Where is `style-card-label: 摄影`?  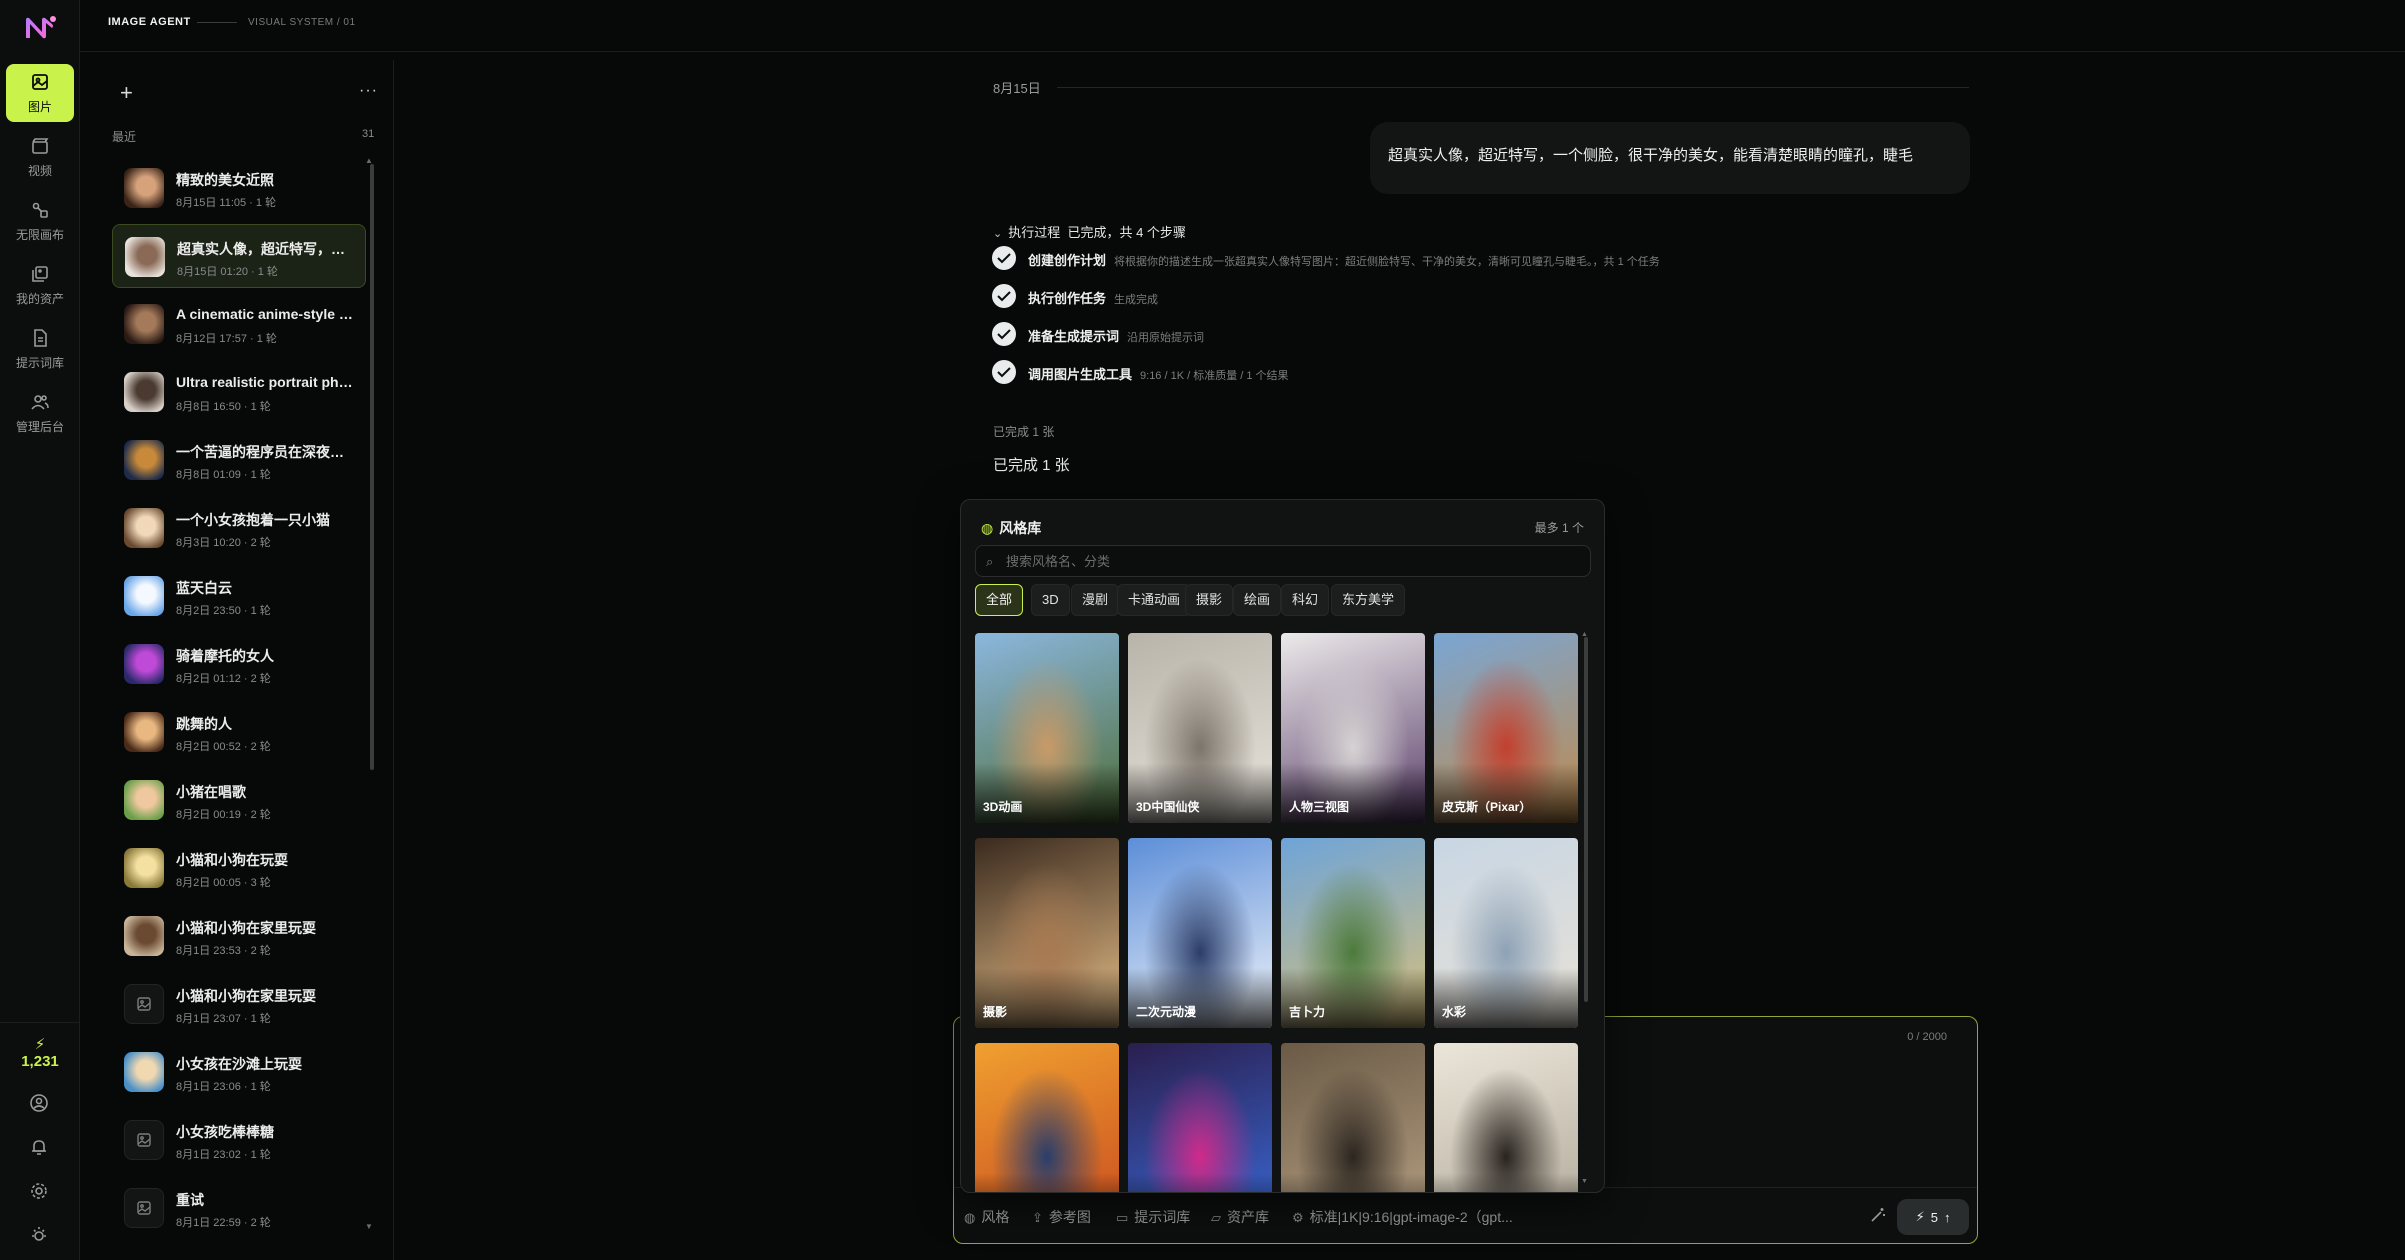
style-card-label: 摄影 is located at coordinates (995, 1012).